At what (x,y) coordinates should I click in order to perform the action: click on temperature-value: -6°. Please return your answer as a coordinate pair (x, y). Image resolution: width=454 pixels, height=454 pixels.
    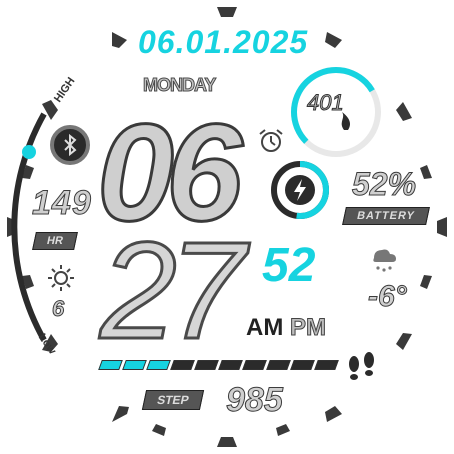
    Looking at the image, I should click on (388, 297).